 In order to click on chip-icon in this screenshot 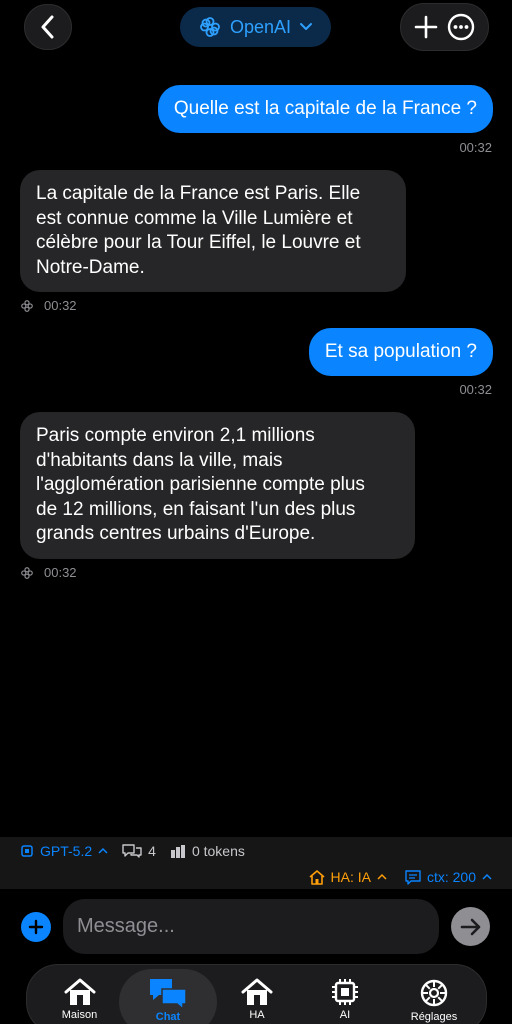, I will do `click(345, 992)`.